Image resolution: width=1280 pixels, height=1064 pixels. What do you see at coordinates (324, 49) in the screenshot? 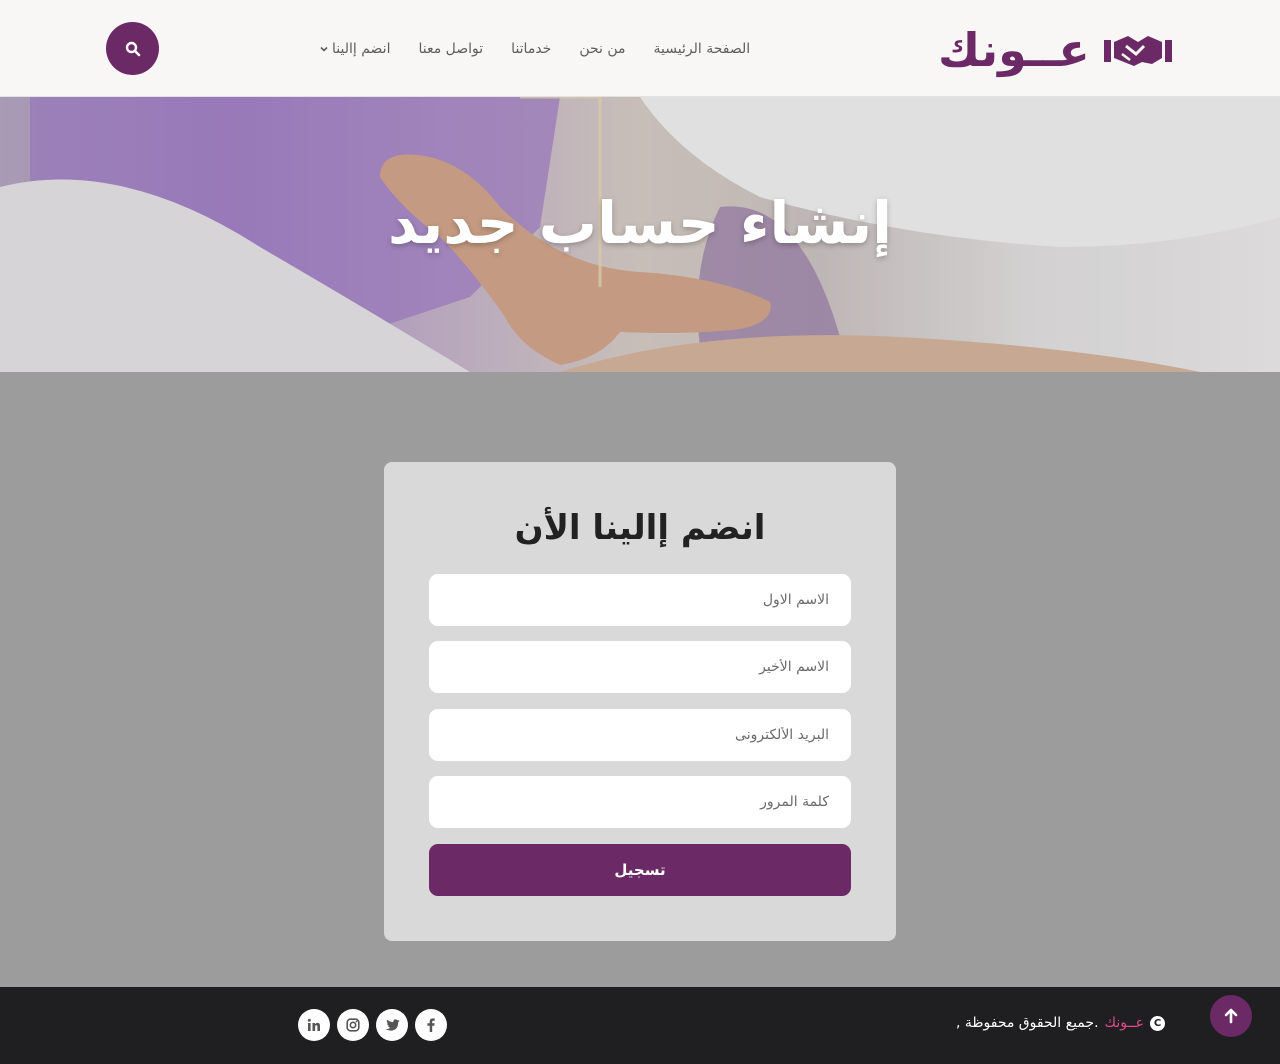
I see `chevron-down-icon` at bounding box center [324, 49].